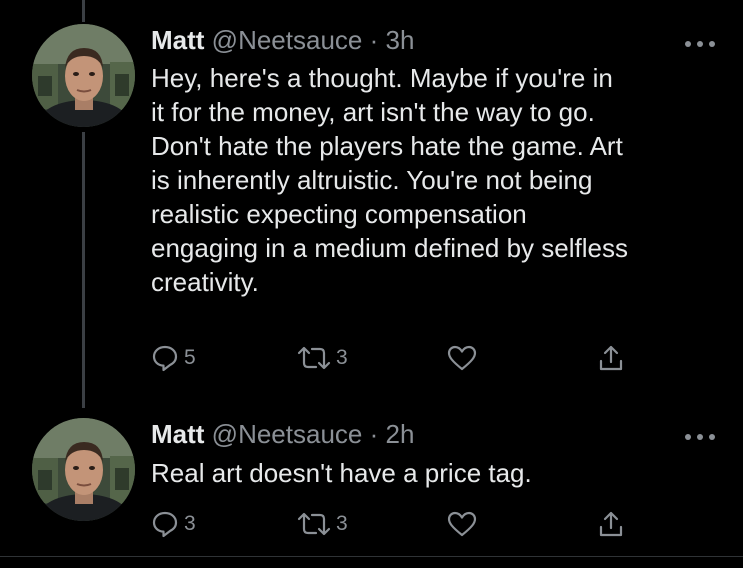 The width and height of the screenshot is (743, 568). What do you see at coordinates (205, 282) in the screenshot?
I see `tweet-text-line: creativity.` at bounding box center [205, 282].